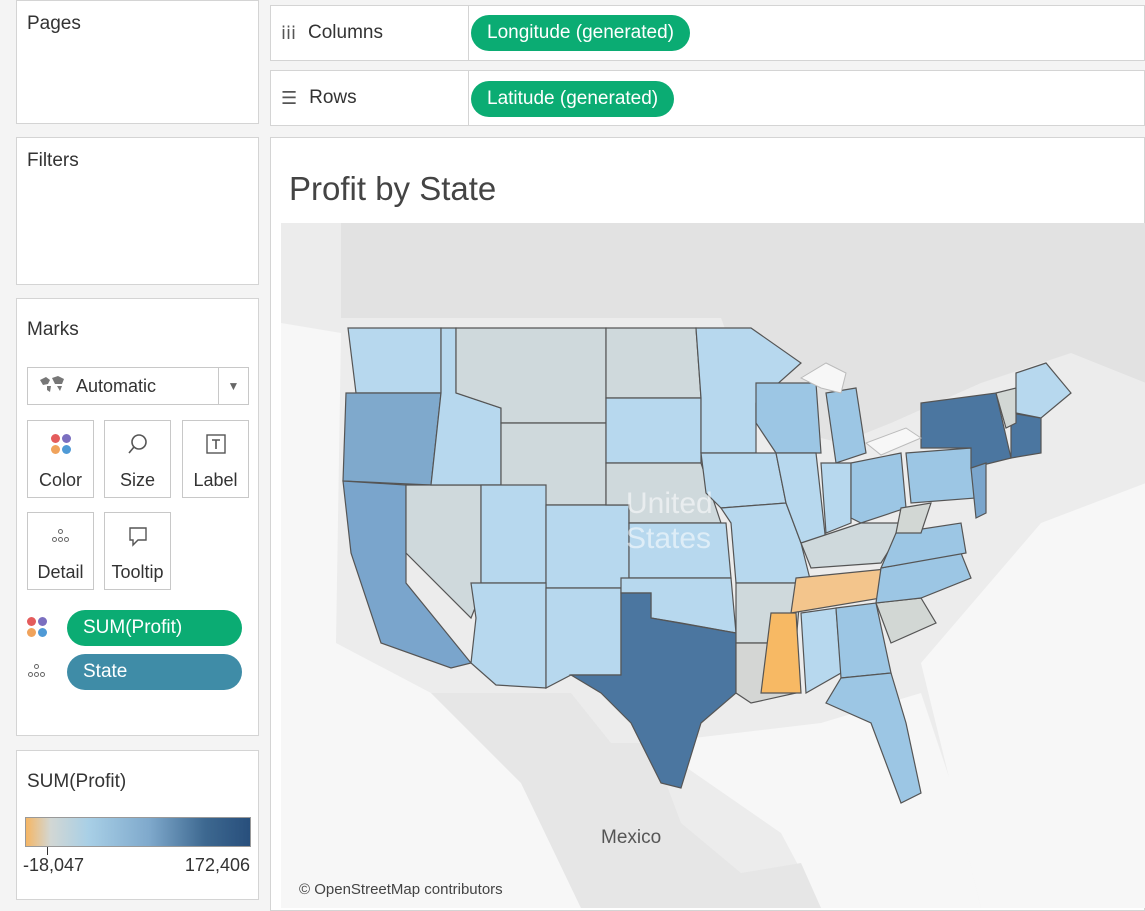  What do you see at coordinates (821, 650) in the screenshot?
I see `state-alabama` at bounding box center [821, 650].